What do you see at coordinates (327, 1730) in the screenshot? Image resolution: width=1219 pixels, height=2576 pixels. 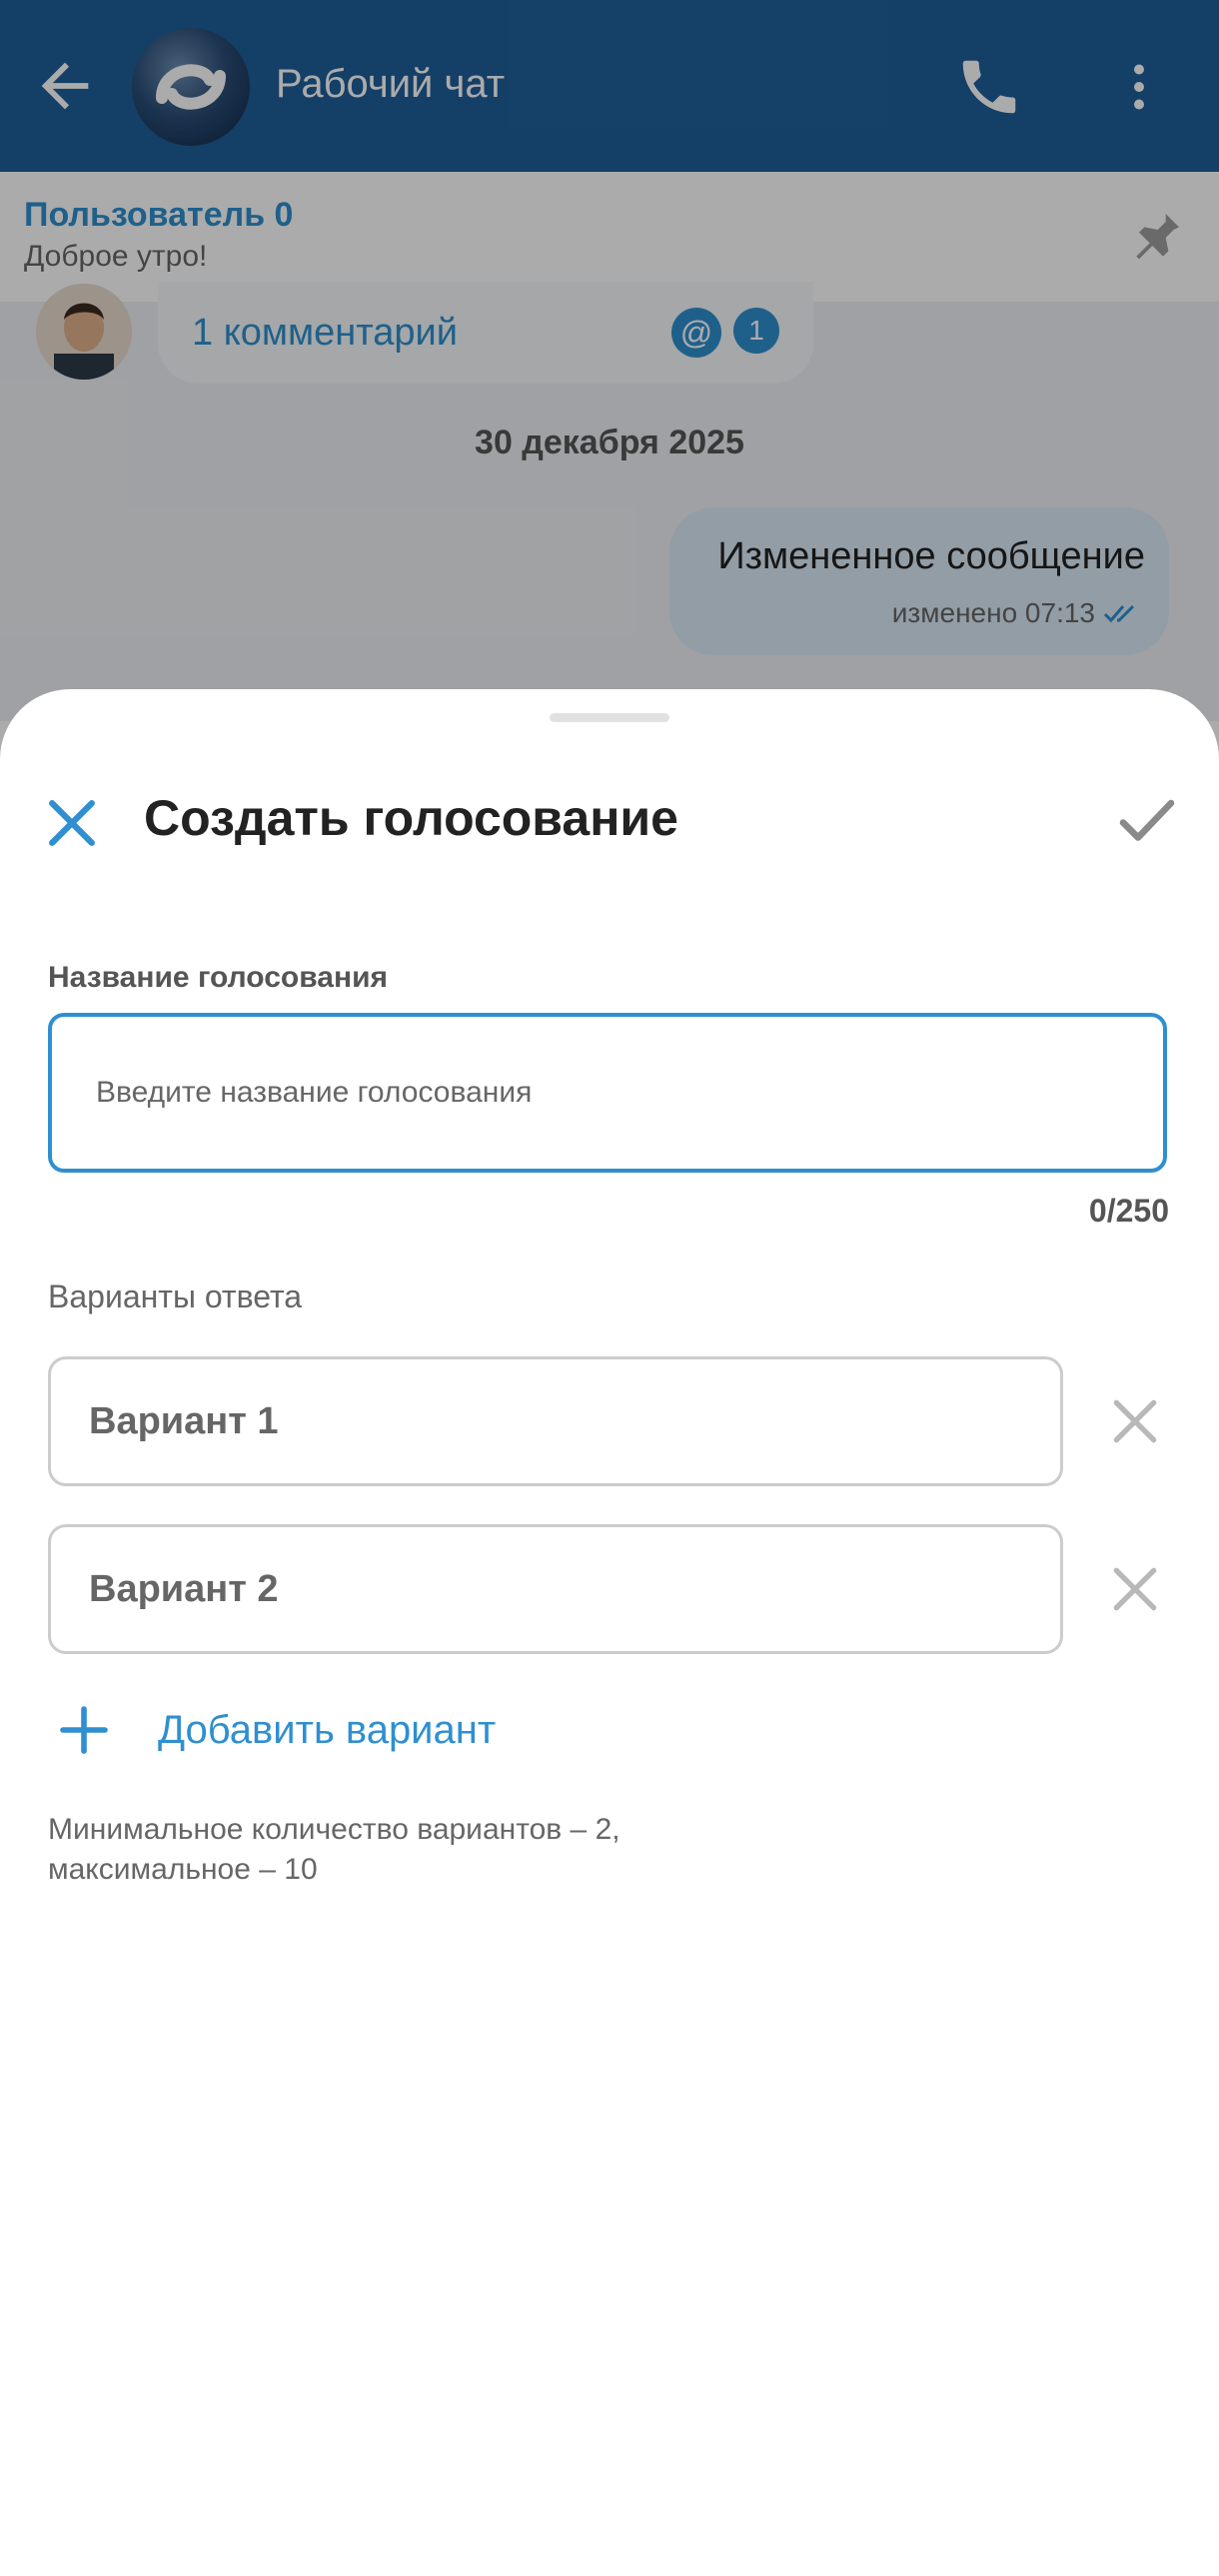 I see `add-option-label: Добавить вариант` at bounding box center [327, 1730].